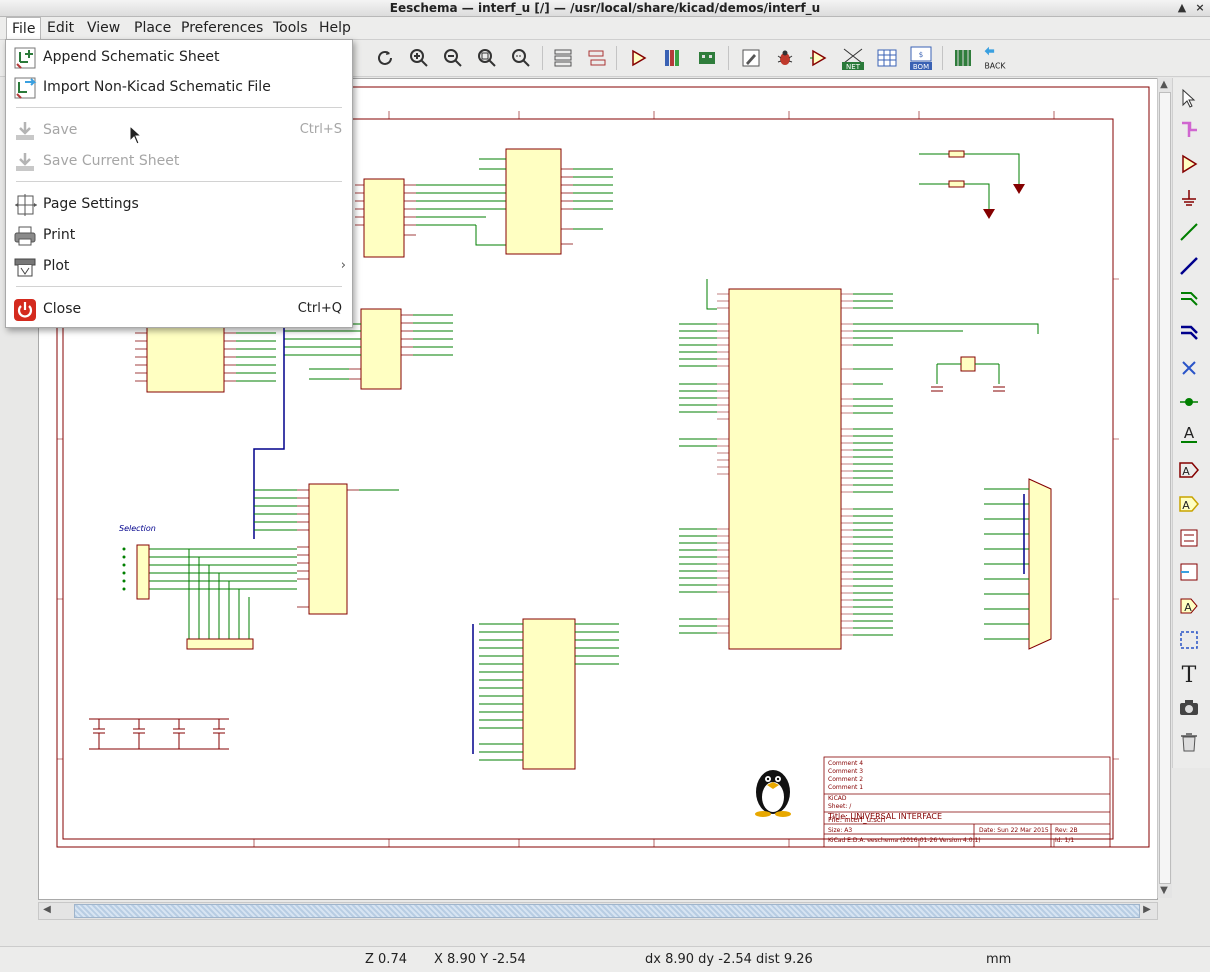  What do you see at coordinates (1189, 232) in the screenshot?
I see `place-wire-icon` at bounding box center [1189, 232].